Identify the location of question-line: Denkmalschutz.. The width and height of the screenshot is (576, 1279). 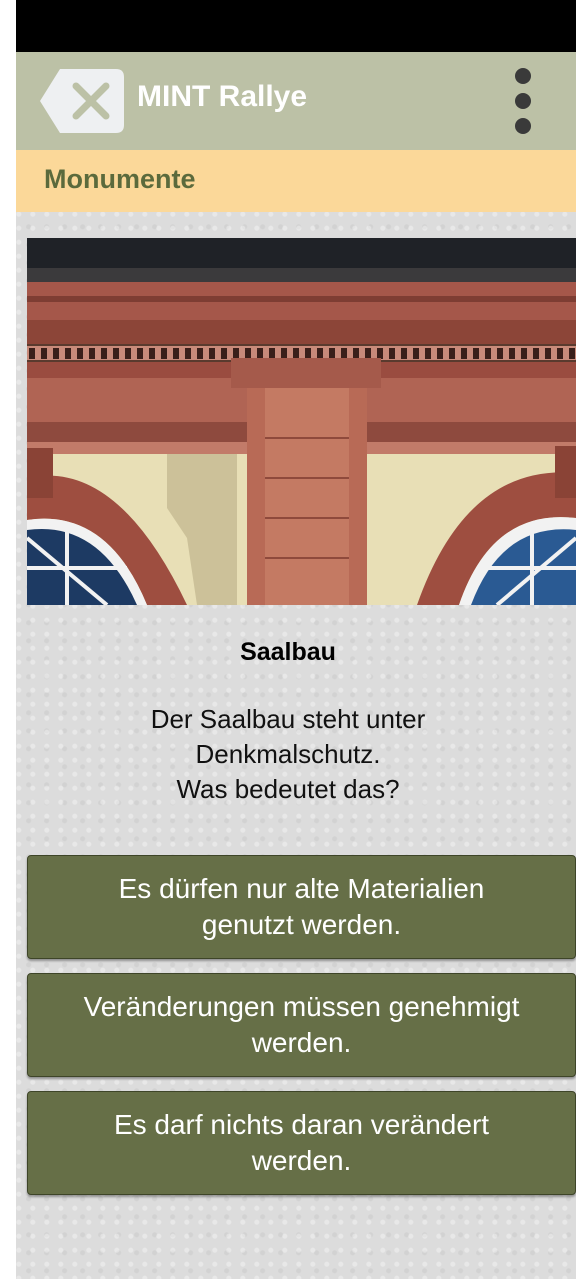
(288, 754).